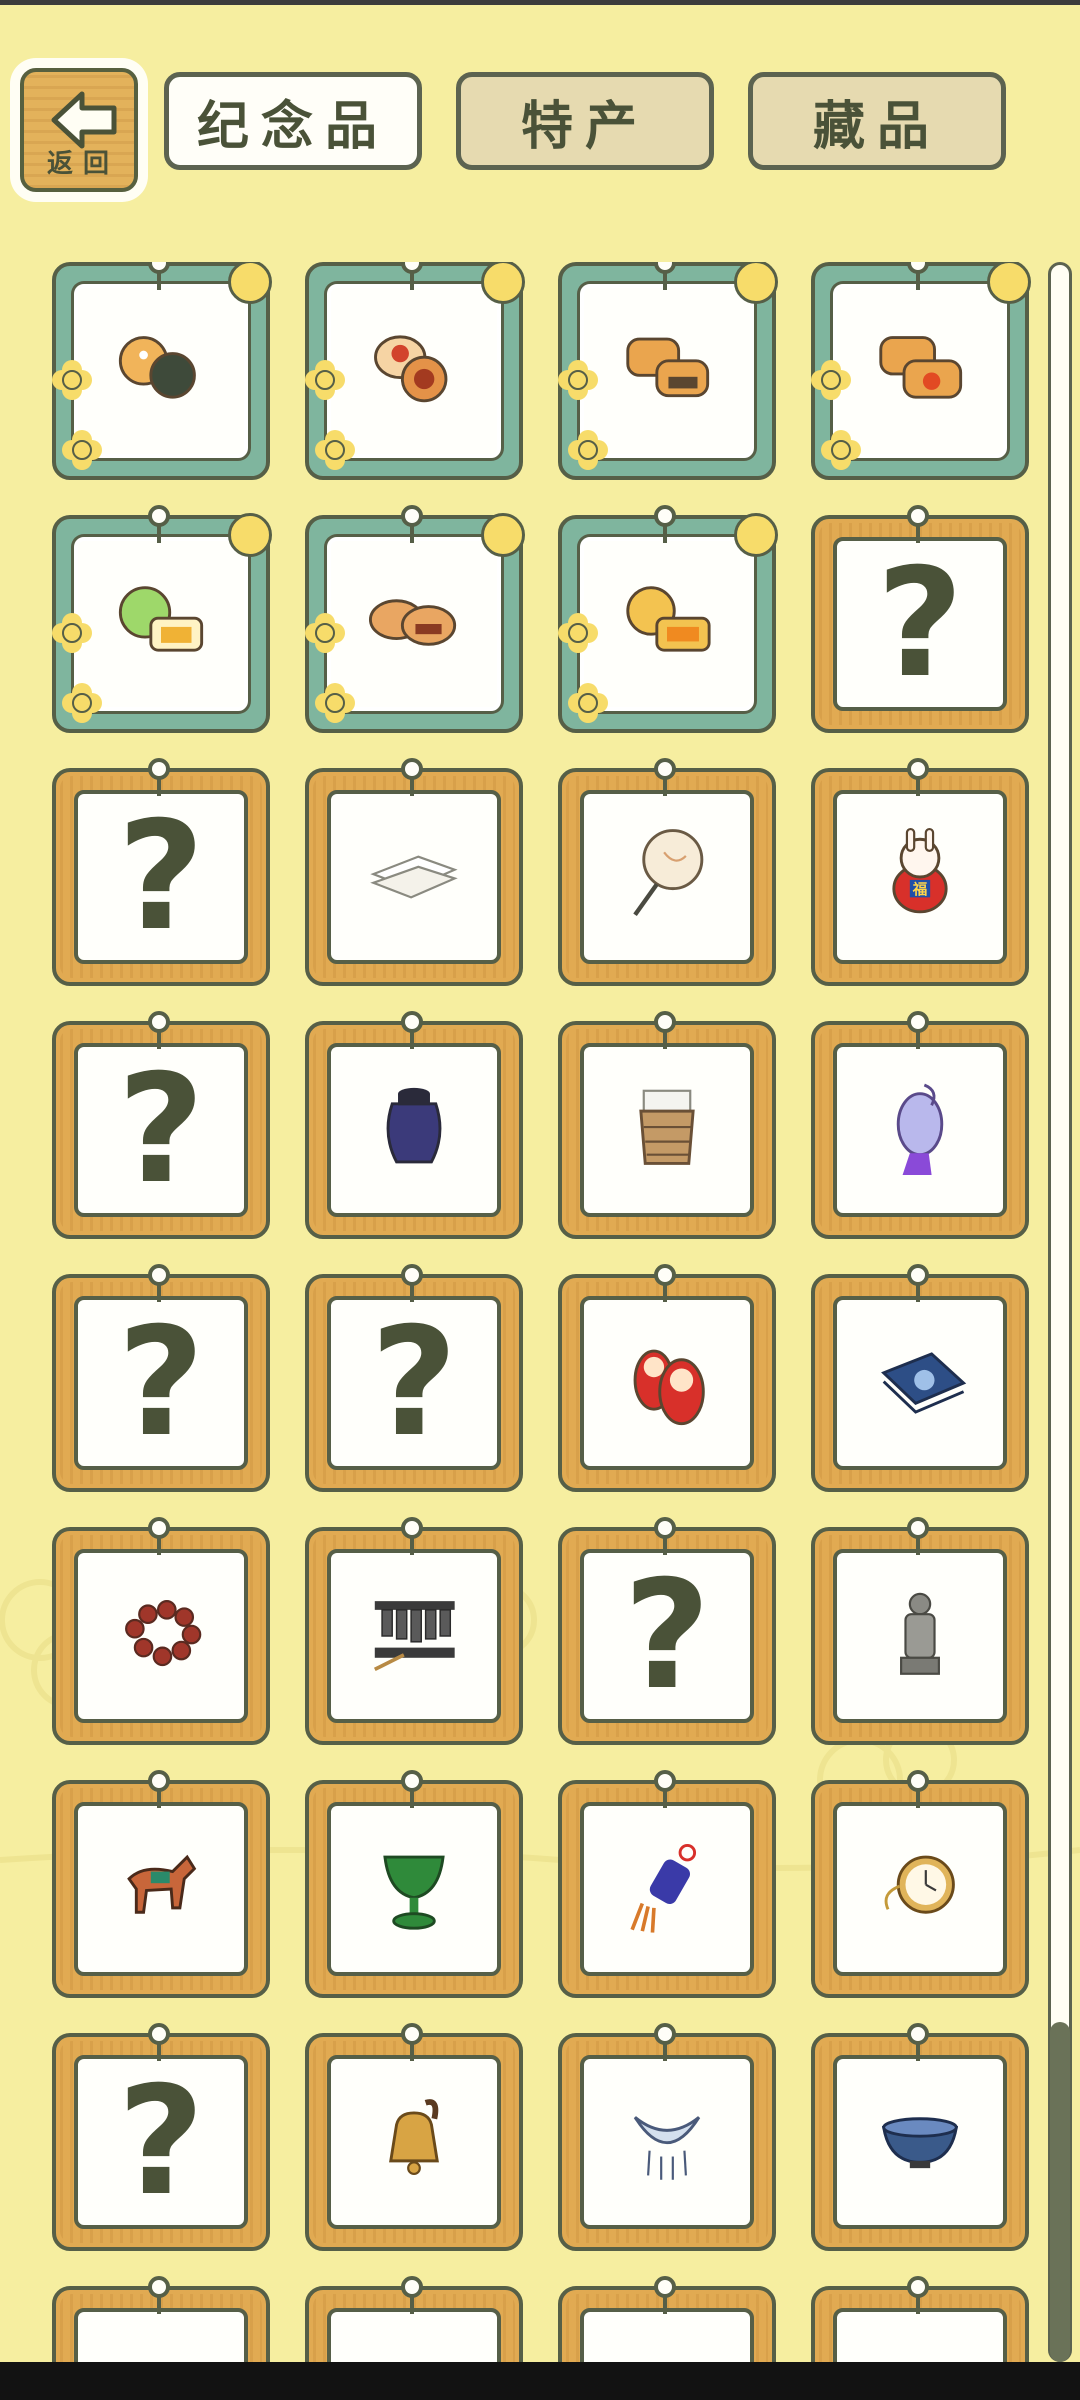  I want to click on tab-collectibles: 藏品, so click(877, 121).